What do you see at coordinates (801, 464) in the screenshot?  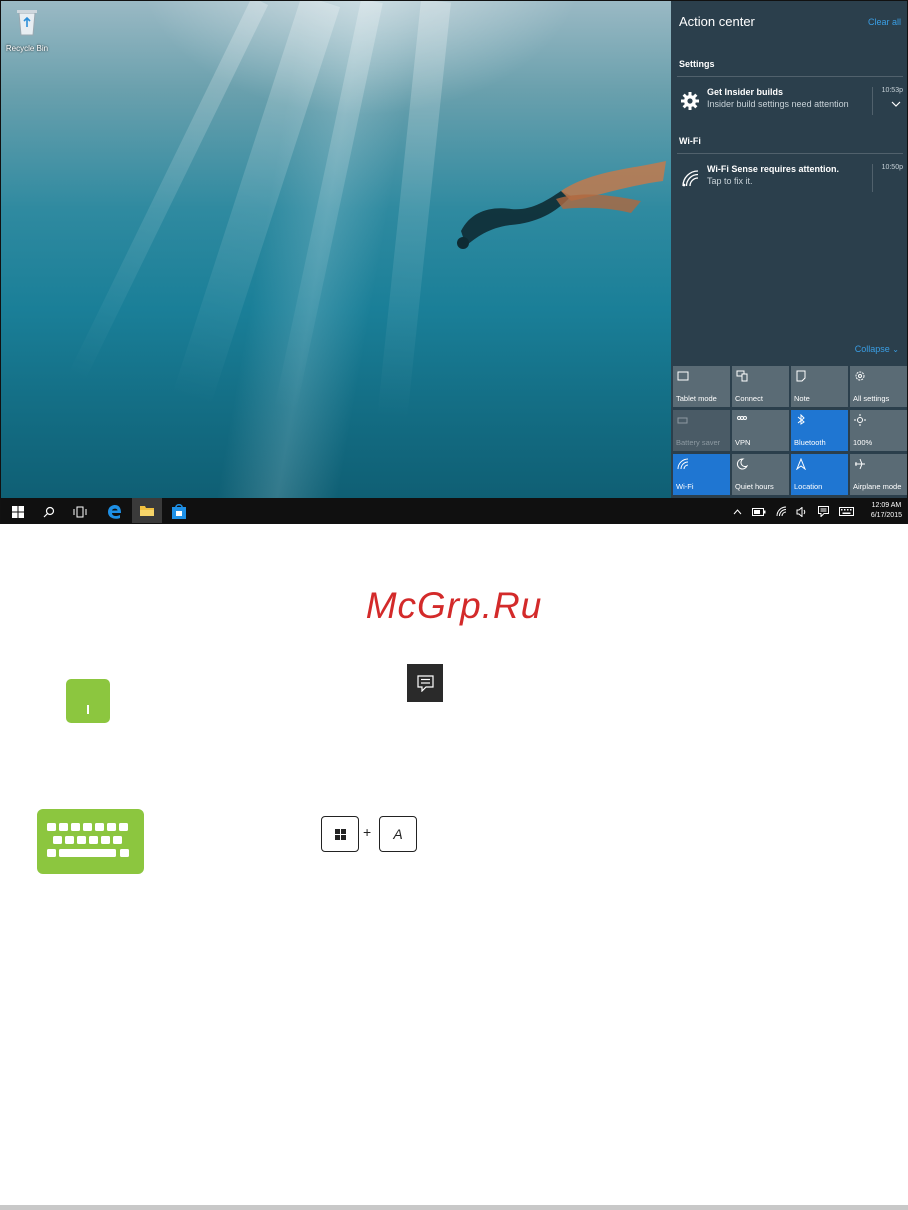 I see `location-icon` at bounding box center [801, 464].